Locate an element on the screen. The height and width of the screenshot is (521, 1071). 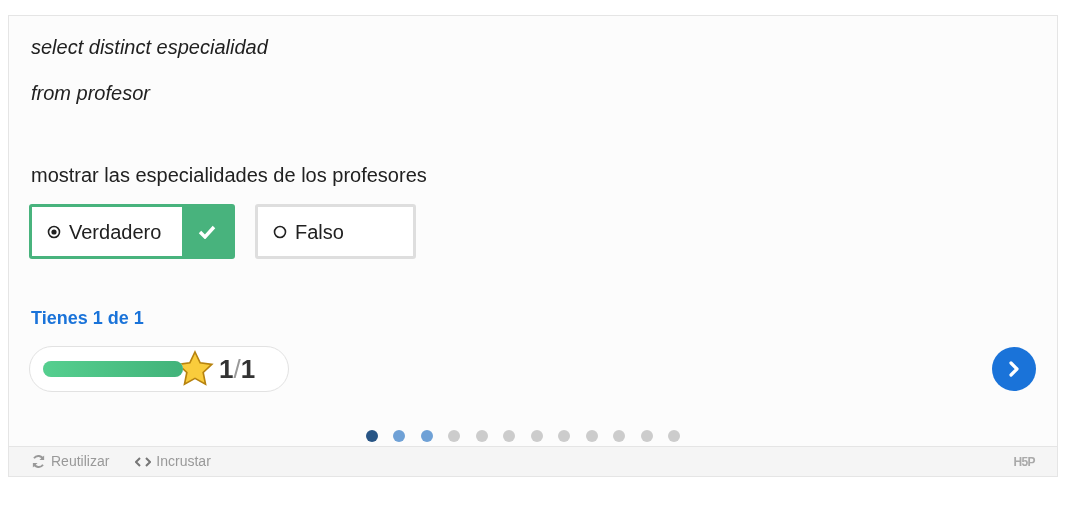
score-text: 1/1 is located at coordinates (237, 369).